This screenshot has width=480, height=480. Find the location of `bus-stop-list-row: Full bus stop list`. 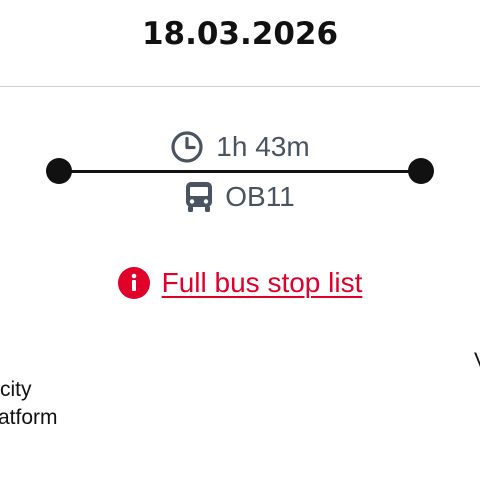

bus-stop-list-row: Full bus stop list is located at coordinates (240, 283).